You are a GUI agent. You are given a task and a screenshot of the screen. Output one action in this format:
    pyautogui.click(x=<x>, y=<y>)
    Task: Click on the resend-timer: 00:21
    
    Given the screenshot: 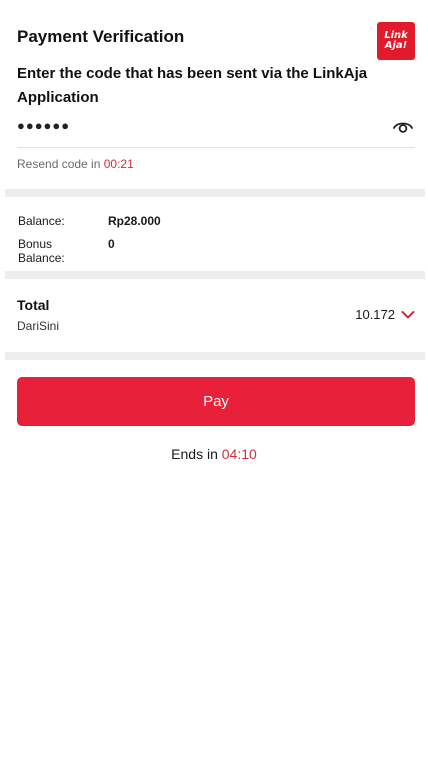 What is the action you would take?
    pyautogui.click(x=118, y=164)
    